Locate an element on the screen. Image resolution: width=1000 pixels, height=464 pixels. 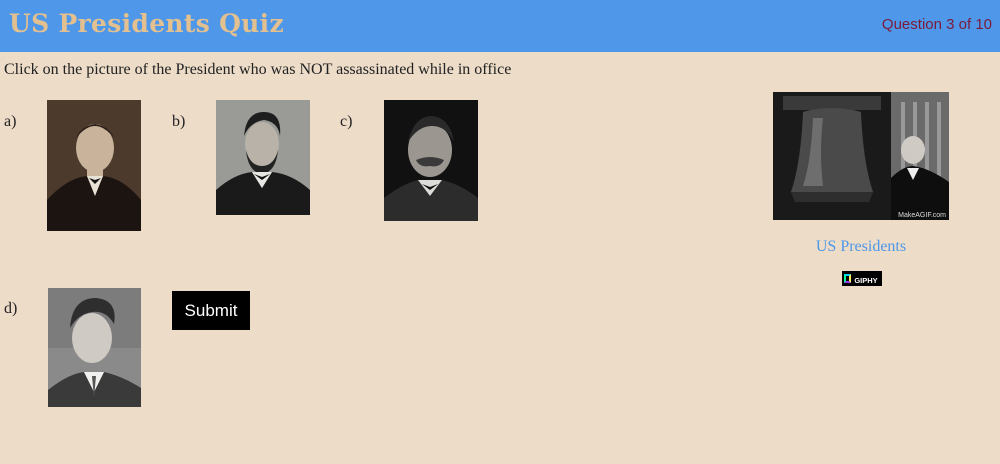
option-d-portrait is located at coordinates (94, 347).